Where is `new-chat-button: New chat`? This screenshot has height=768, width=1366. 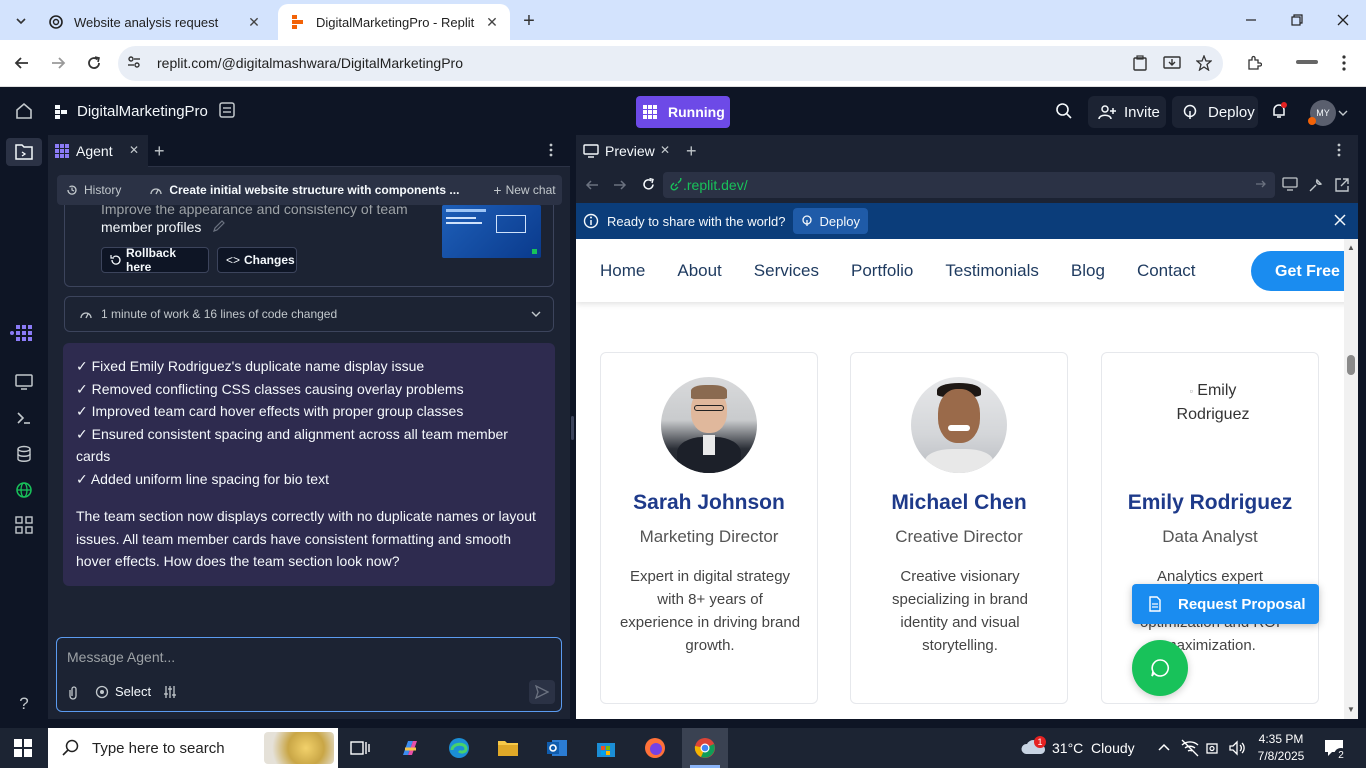 new-chat-button: New chat is located at coordinates (531, 190).